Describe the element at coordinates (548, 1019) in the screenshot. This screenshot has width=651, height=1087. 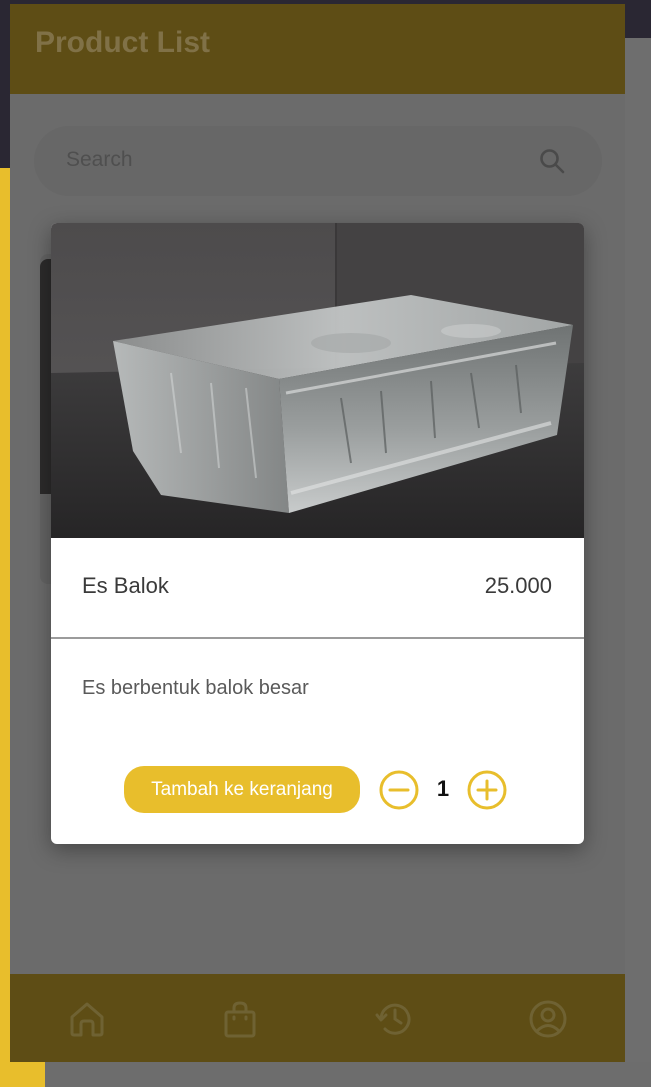
I see `profile-icon` at that location.